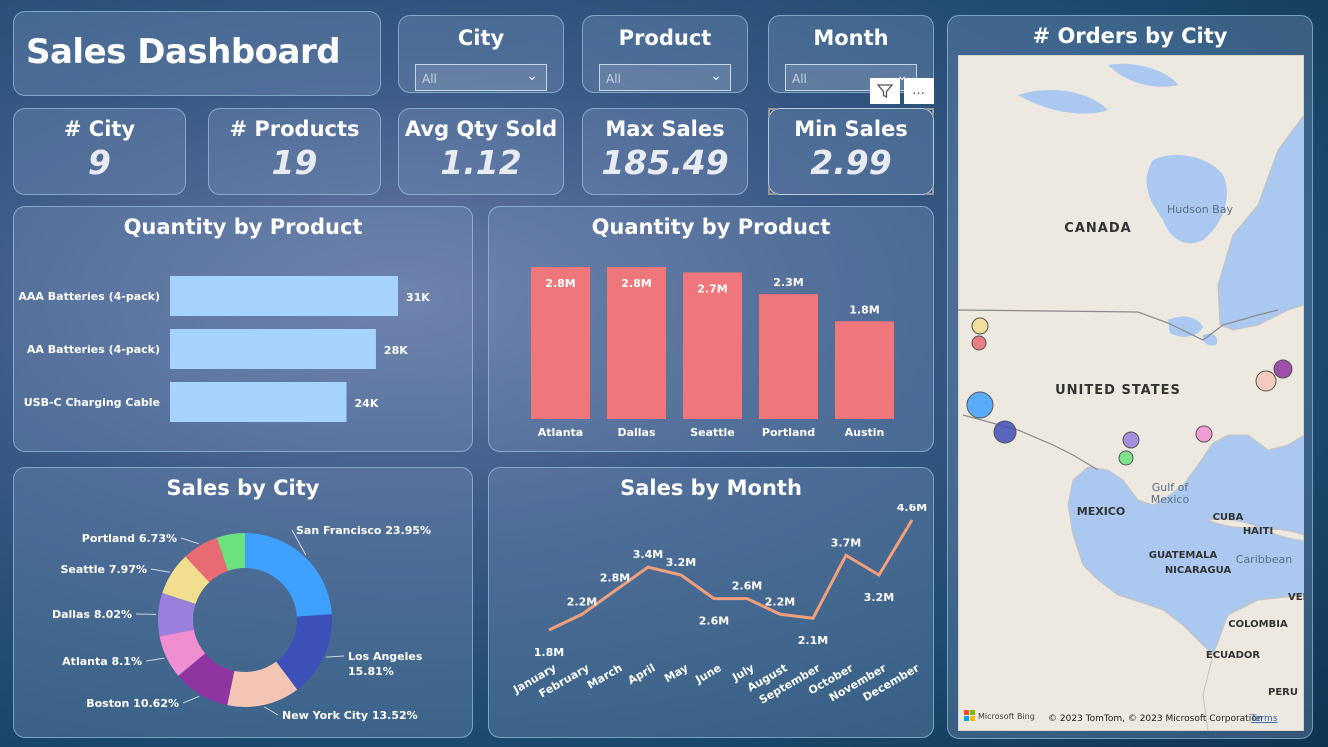  I want to click on hbar-value-label: 28K, so click(396, 350).